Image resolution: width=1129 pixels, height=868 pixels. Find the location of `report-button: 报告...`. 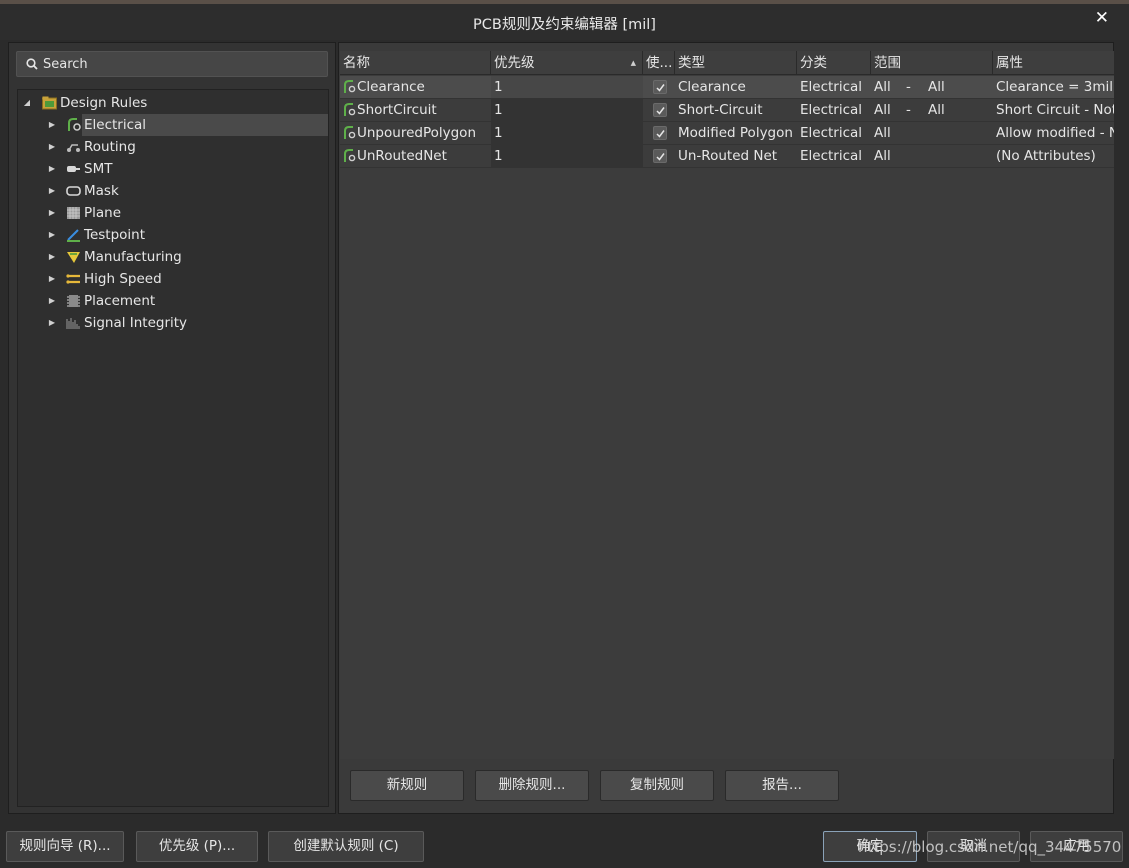

report-button: 报告... is located at coordinates (782, 785).